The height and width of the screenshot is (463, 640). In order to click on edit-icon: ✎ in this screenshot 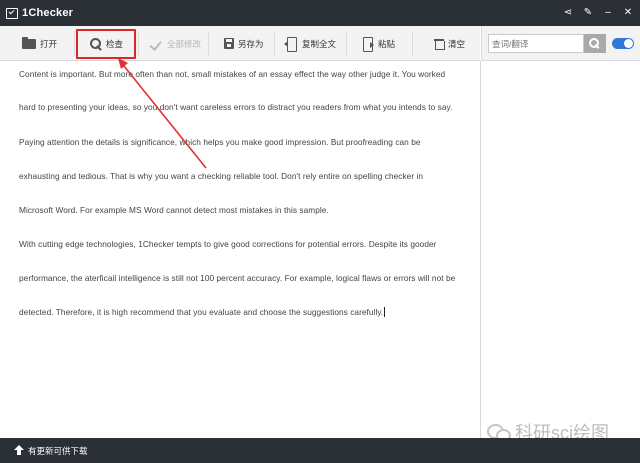, I will do `click(588, 13)`.